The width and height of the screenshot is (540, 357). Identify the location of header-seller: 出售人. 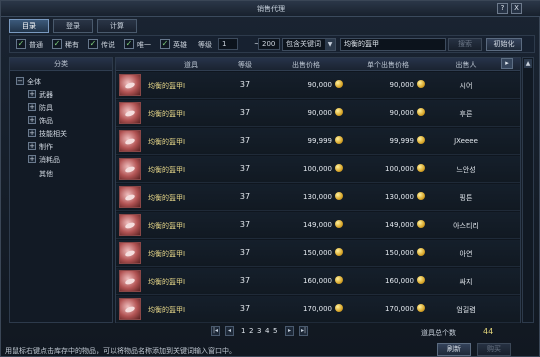
(466, 65).